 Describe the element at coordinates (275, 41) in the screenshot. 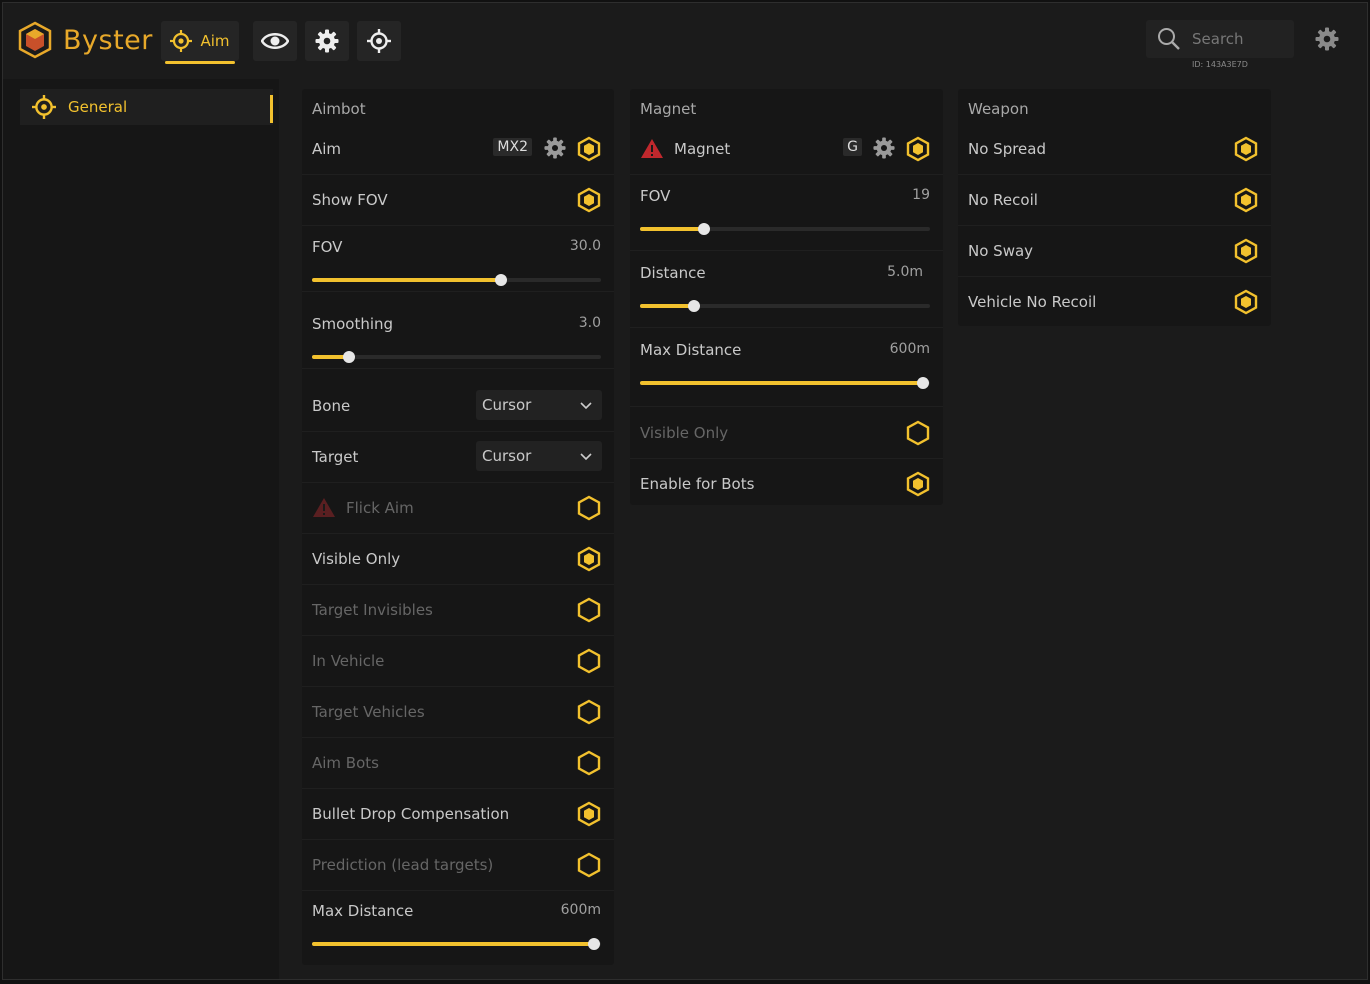

I see `tab-visuals` at that location.